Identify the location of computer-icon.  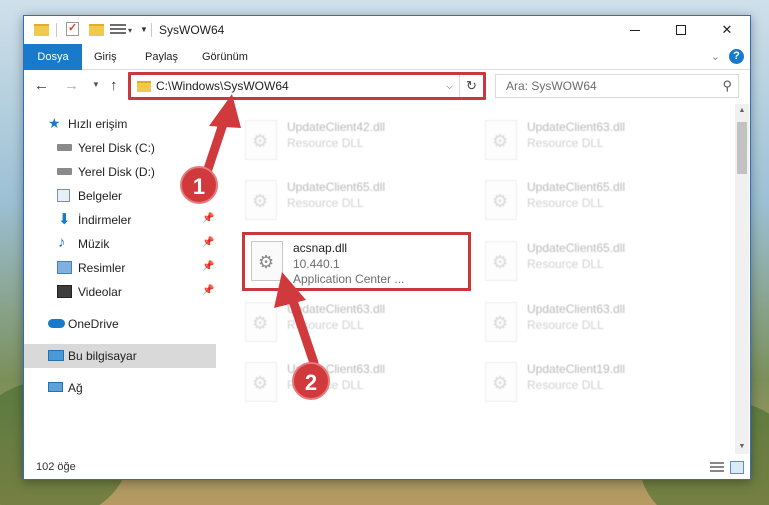
(56, 355).